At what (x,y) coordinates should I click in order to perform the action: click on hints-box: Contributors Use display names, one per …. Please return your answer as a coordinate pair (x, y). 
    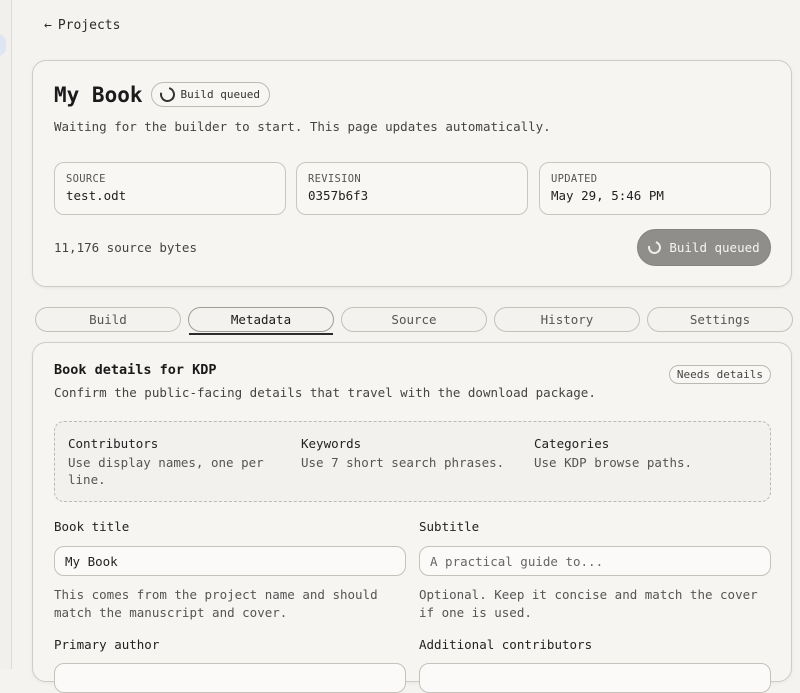
    Looking at the image, I should click on (412, 461).